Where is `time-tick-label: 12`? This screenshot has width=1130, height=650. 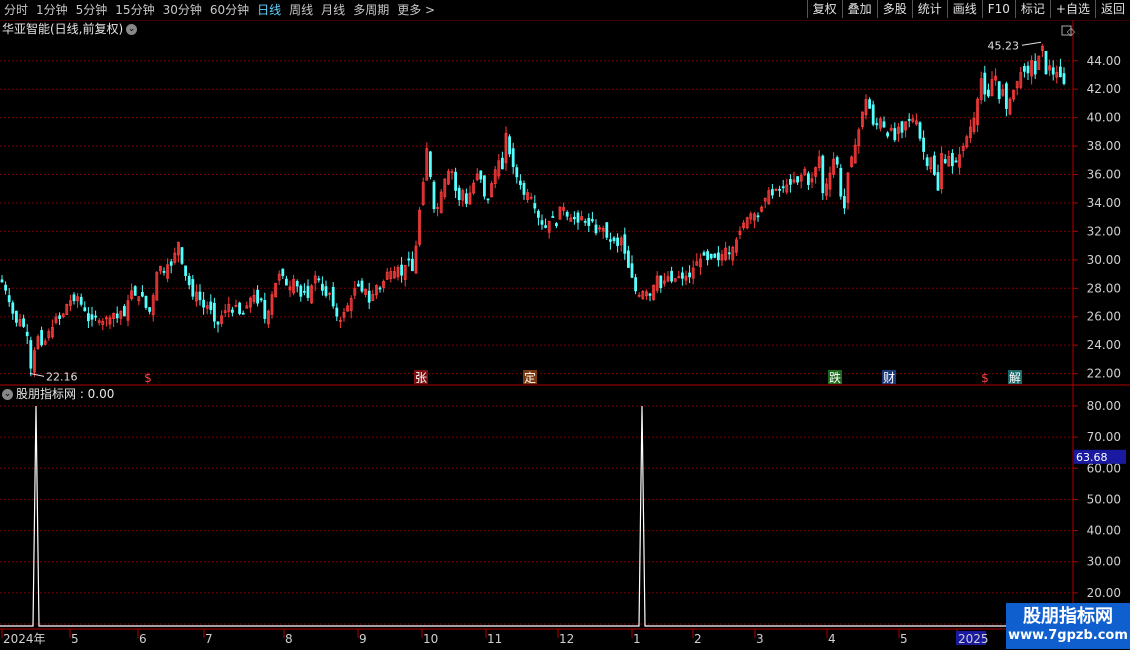
time-tick-label: 12 is located at coordinates (566, 639).